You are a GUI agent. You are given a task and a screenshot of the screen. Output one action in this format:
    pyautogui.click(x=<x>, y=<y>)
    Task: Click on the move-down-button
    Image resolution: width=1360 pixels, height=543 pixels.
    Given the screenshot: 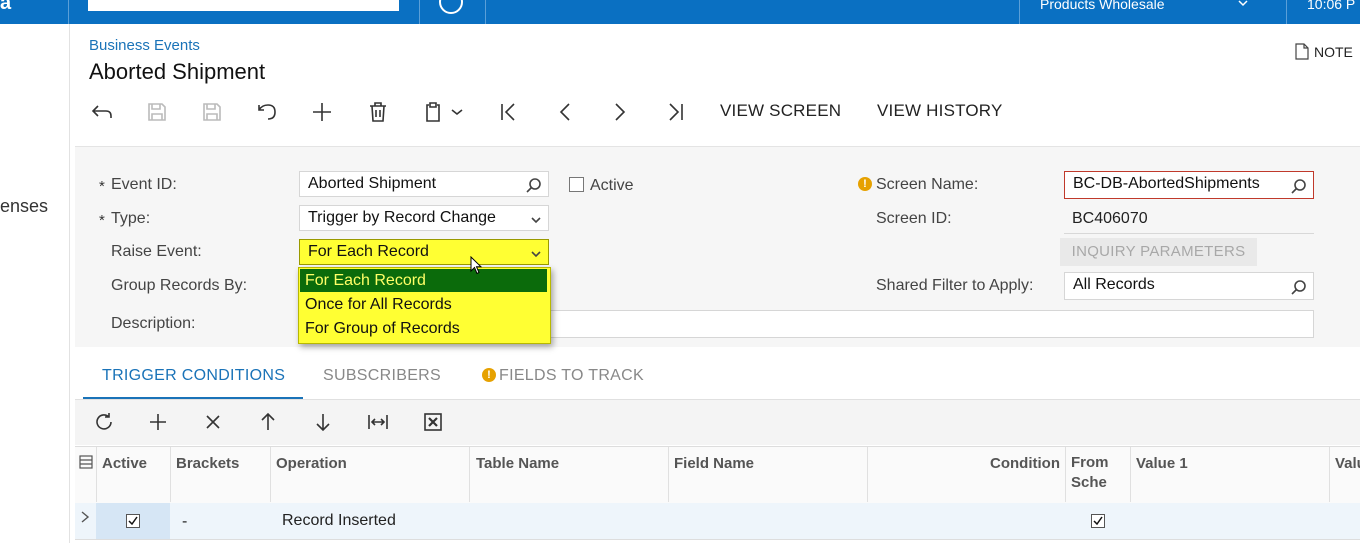 What is the action you would take?
    pyautogui.click(x=323, y=422)
    